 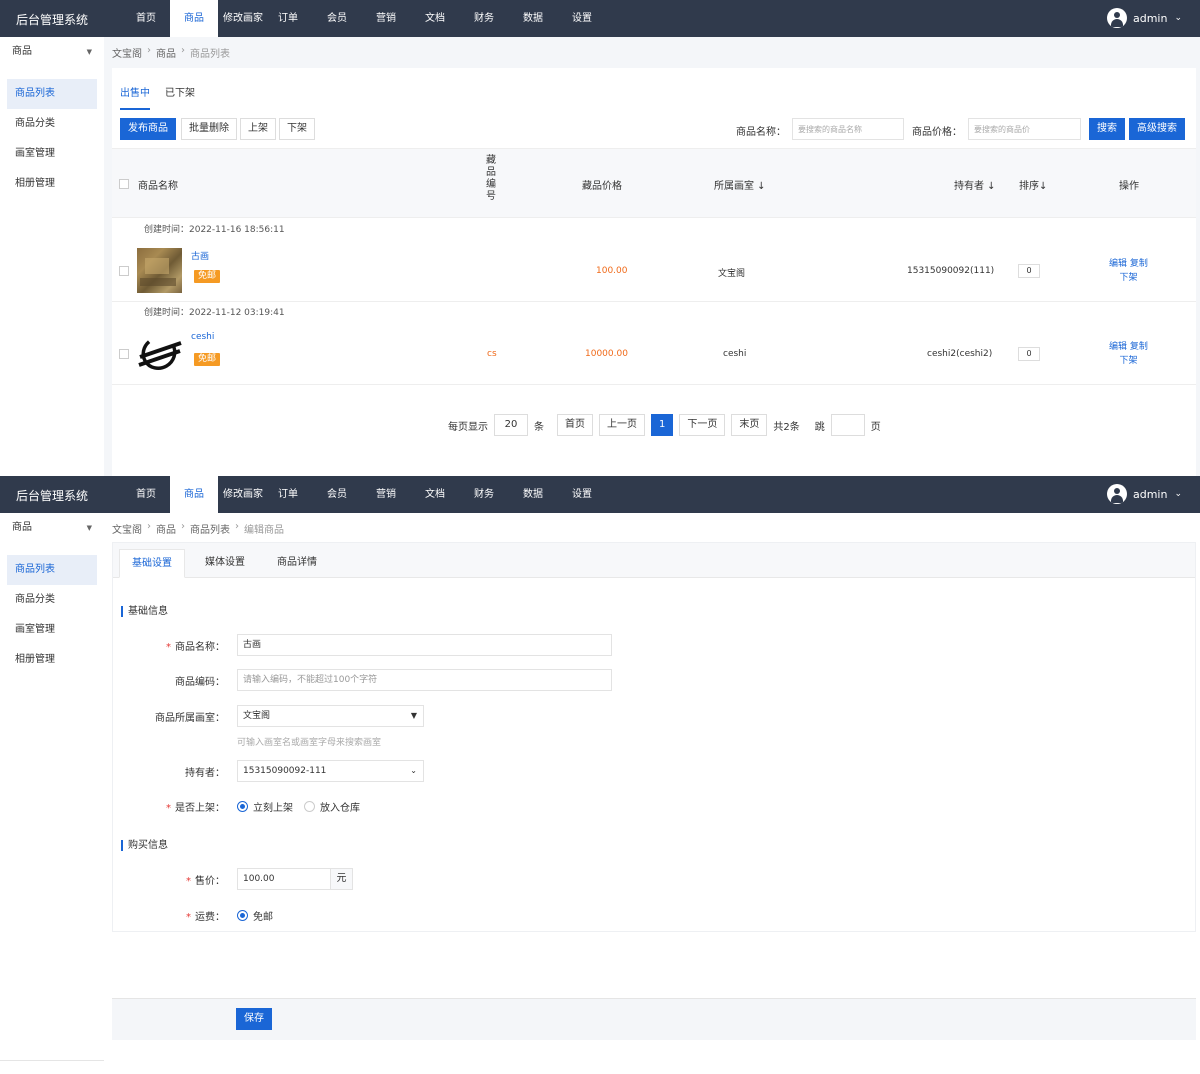 What do you see at coordinates (148, 129) in the screenshot?
I see `publish-product-button: 发布商品` at bounding box center [148, 129].